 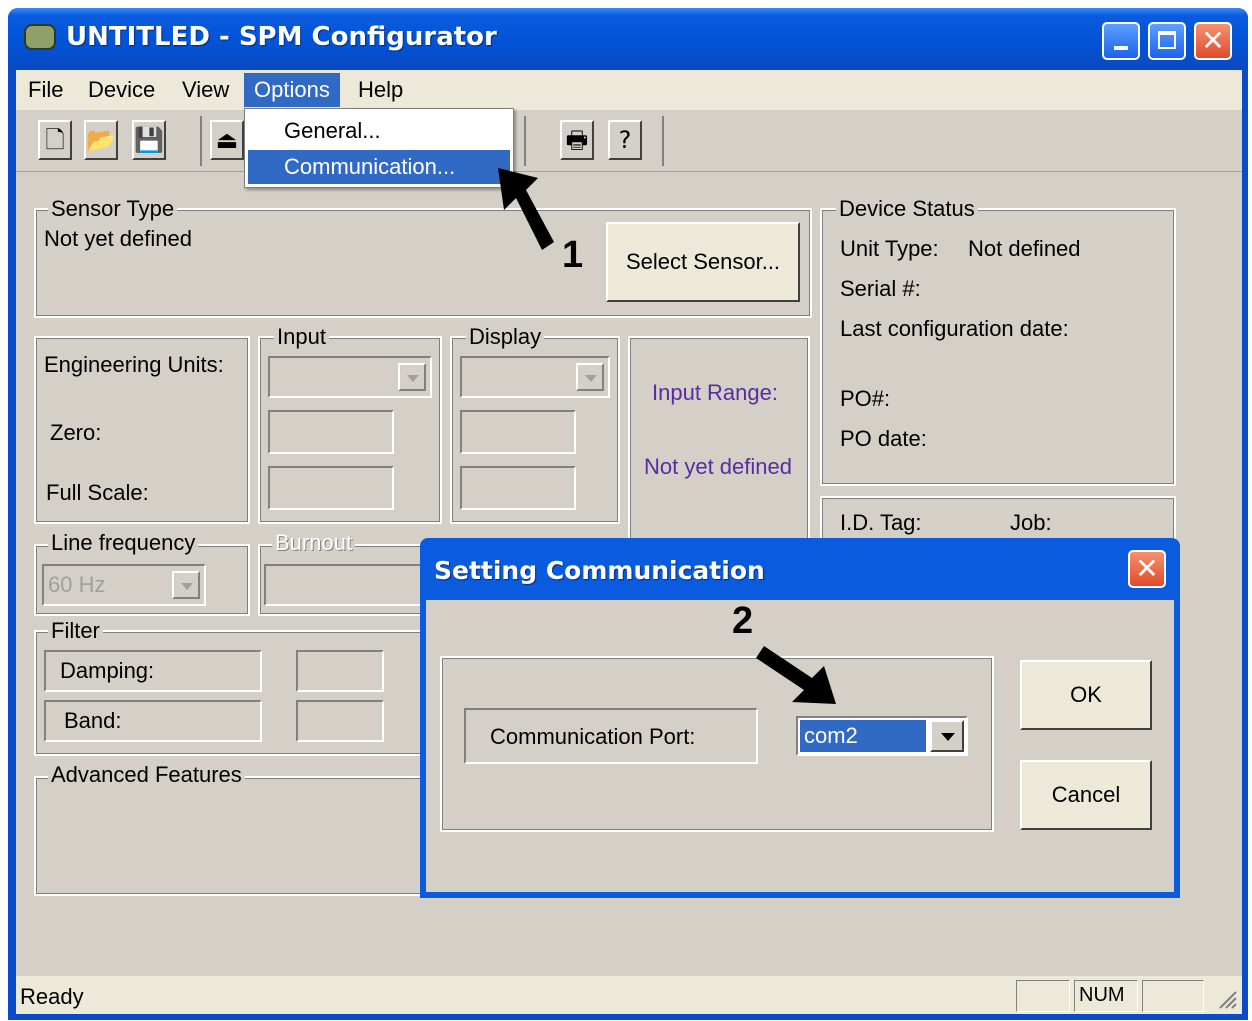 What do you see at coordinates (907, 209) in the screenshot?
I see `device-status-title: Device Status` at bounding box center [907, 209].